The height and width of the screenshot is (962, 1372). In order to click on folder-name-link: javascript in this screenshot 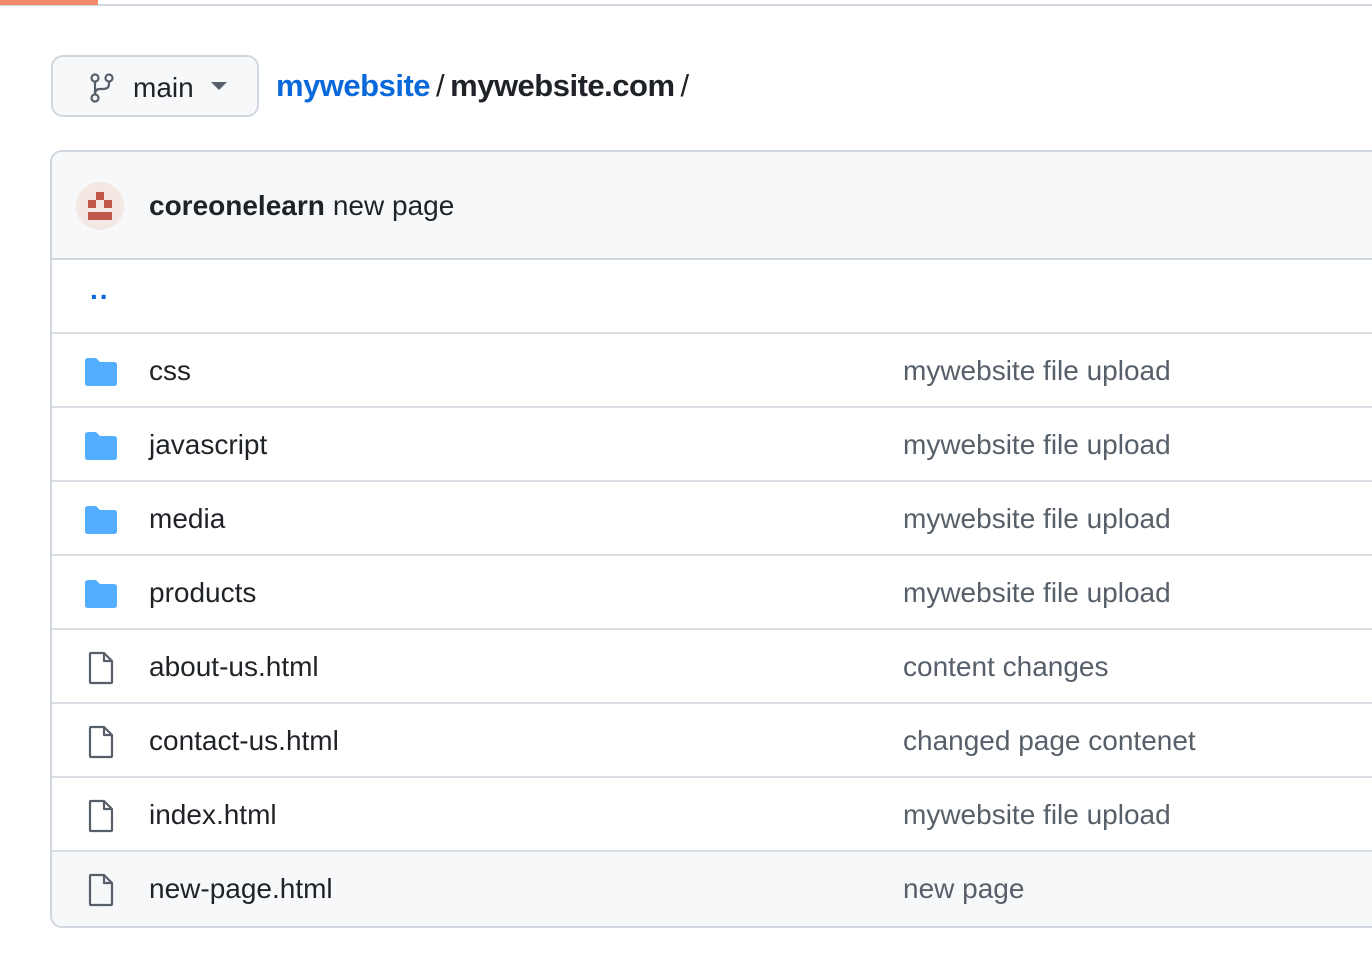, I will do `click(208, 445)`.